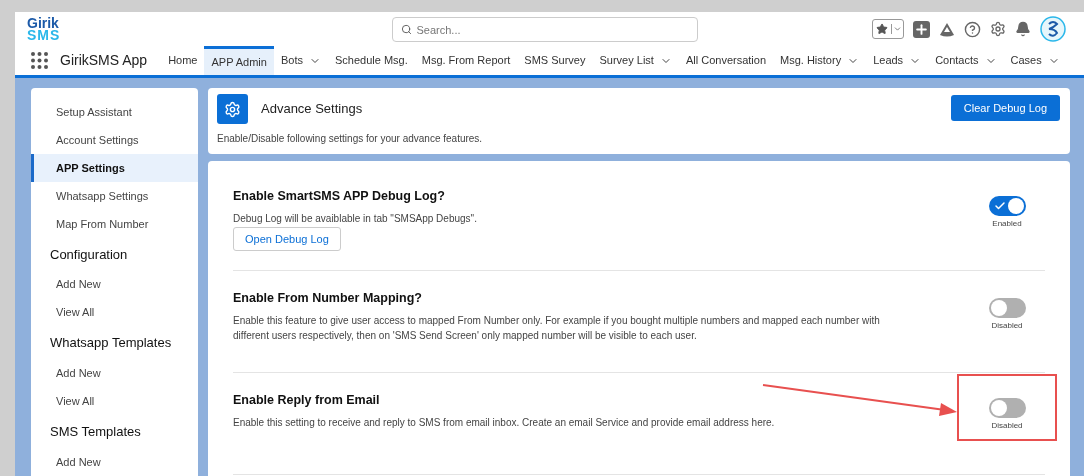 Image resolution: width=1084 pixels, height=476 pixels. Describe the element at coordinates (89, 254) in the screenshot. I see `sidebar-heading: Configuration` at that location.